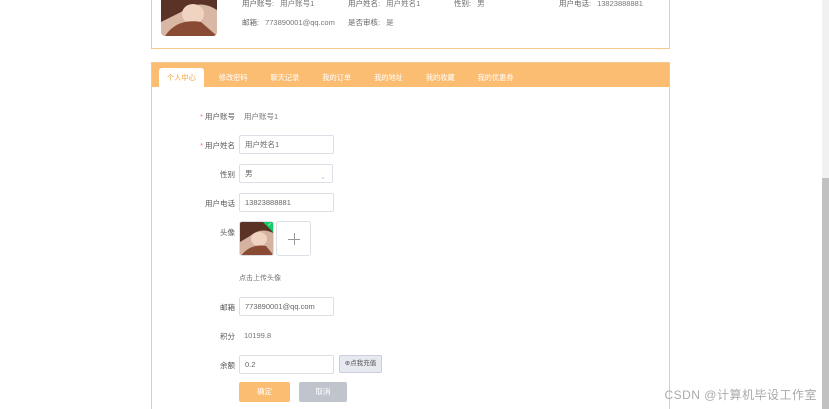 The width and height of the screenshot is (829, 409). What do you see at coordinates (388, 77) in the screenshot?
I see `tab-my-address: 我的地址` at bounding box center [388, 77].